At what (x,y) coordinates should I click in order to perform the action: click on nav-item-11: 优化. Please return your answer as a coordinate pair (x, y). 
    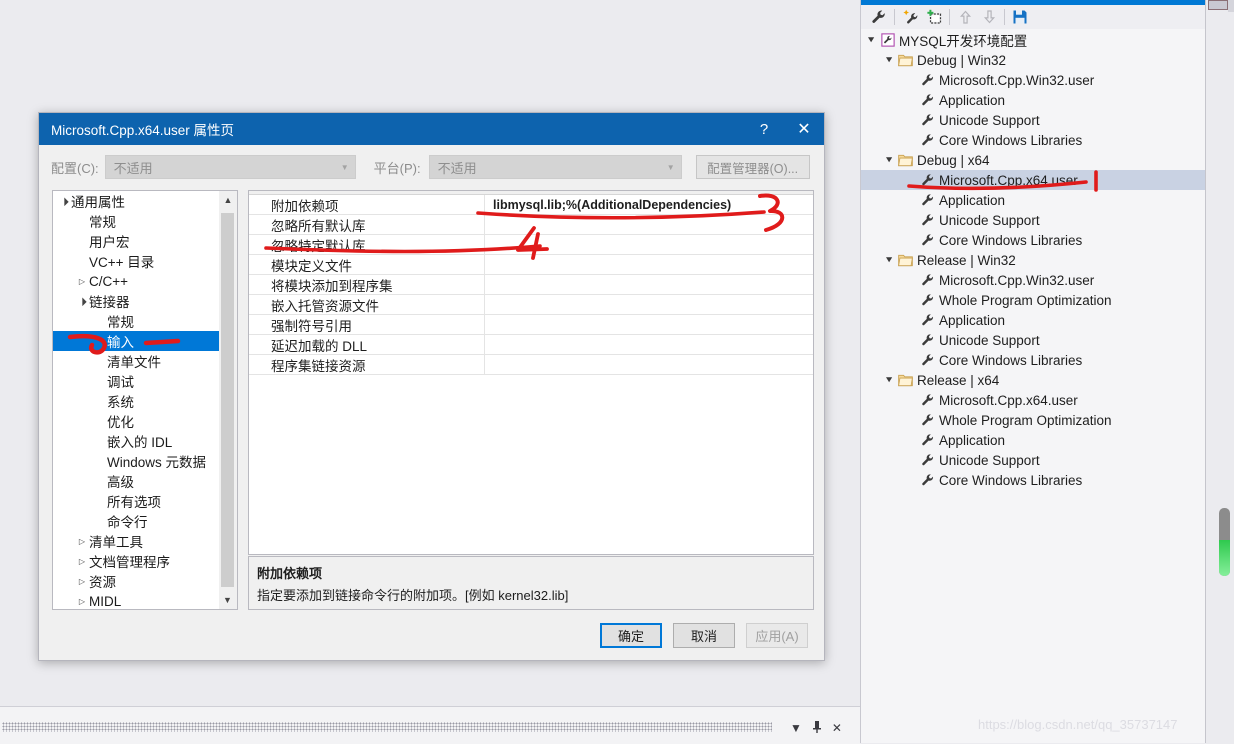
    Looking at the image, I should click on (145, 421).